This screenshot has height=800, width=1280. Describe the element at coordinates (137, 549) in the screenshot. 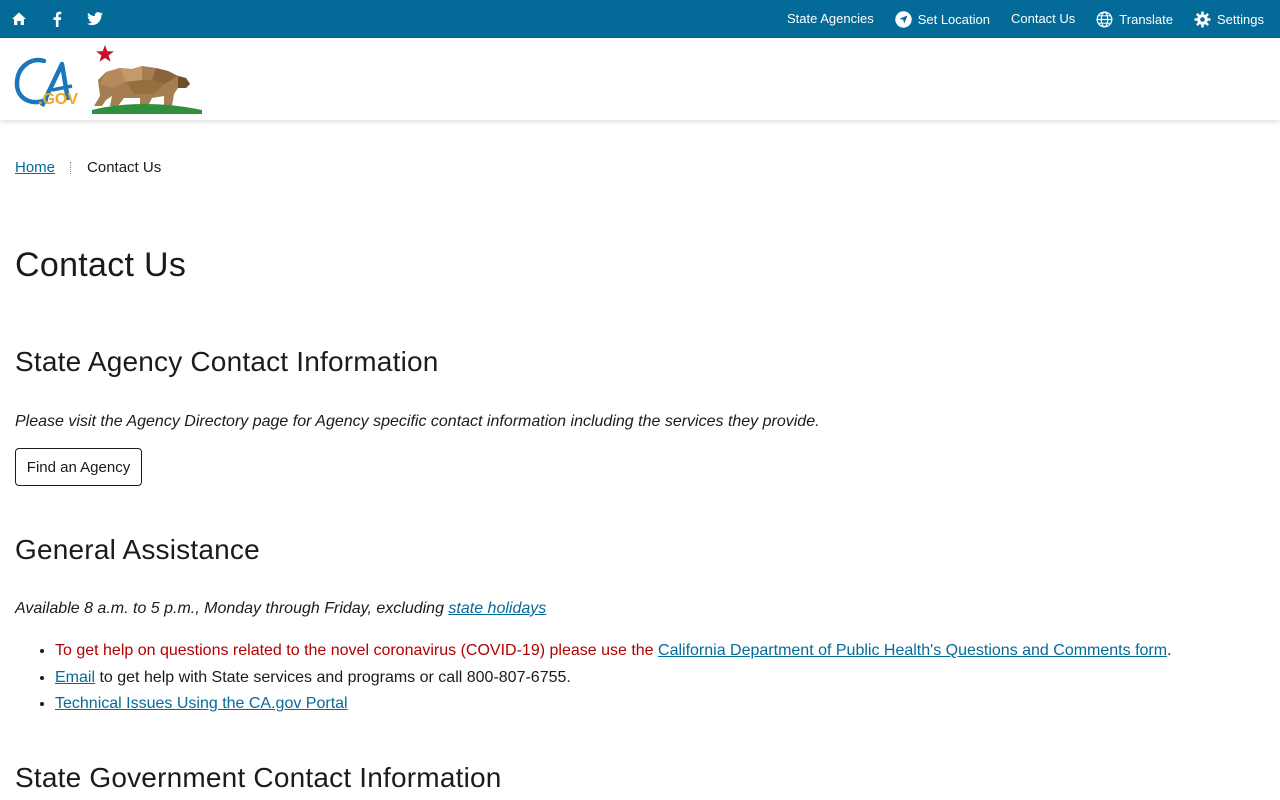

I see `general-assistance-heading: General Assistance` at that location.